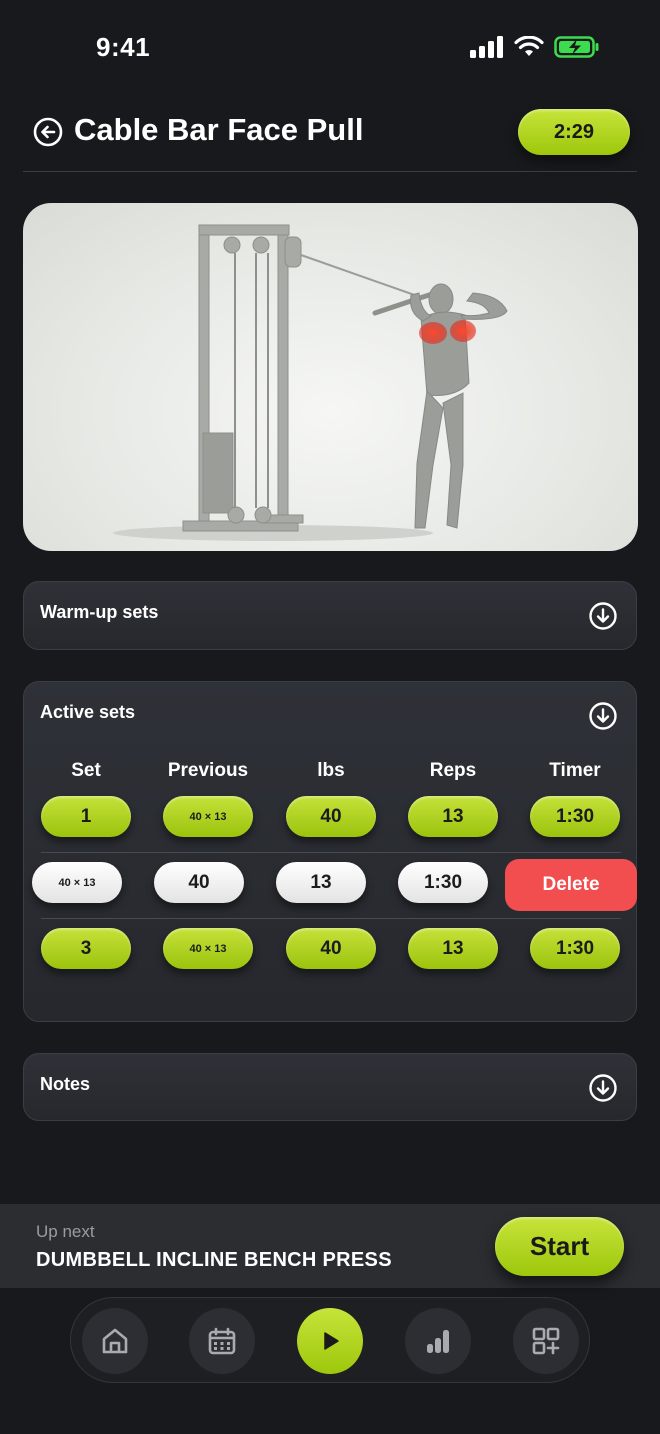 The height and width of the screenshot is (1434, 660). I want to click on wifi-icon, so click(529, 46).